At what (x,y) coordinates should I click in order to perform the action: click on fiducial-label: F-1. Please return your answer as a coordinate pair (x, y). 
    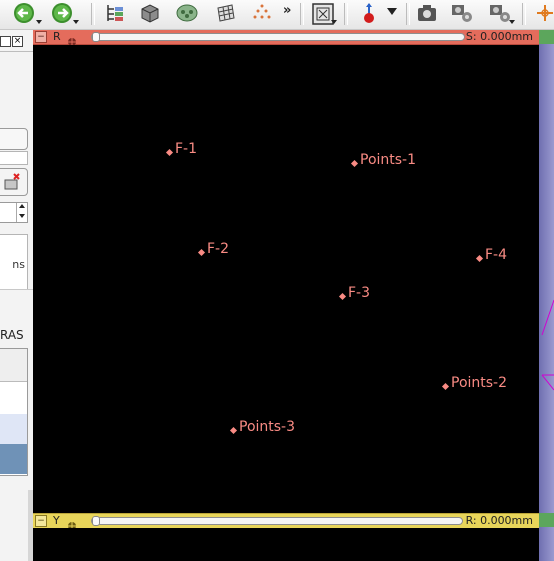
    Looking at the image, I should click on (186, 149).